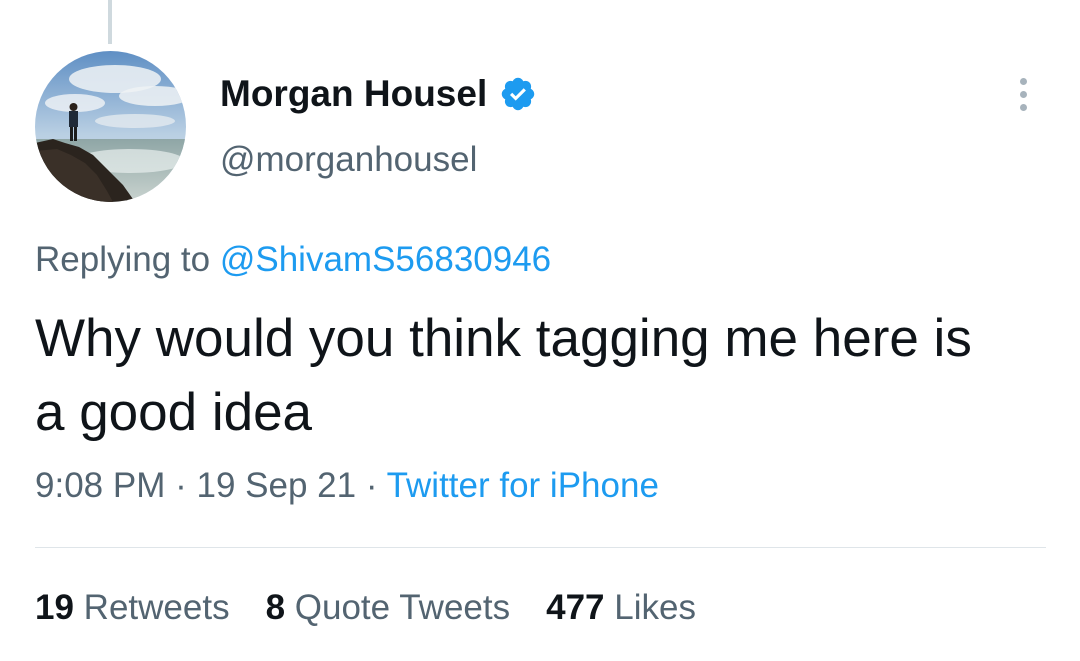 This screenshot has width=1080, height=661. Describe the element at coordinates (402, 607) in the screenshot. I see `quote-tweets-label: Quote Tweets` at that location.